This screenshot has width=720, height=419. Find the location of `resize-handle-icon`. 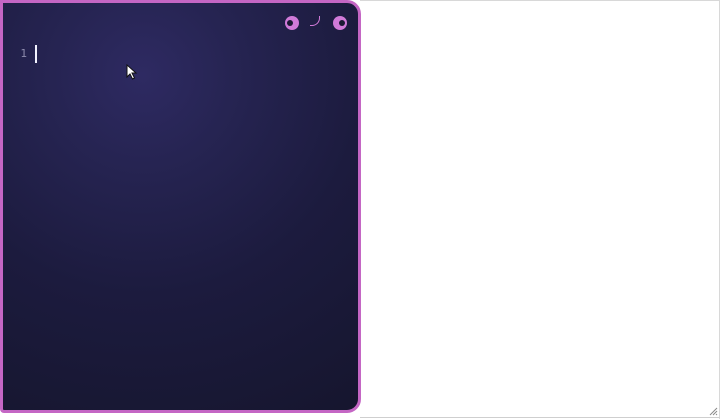

resize-handle-icon is located at coordinates (713, 411).